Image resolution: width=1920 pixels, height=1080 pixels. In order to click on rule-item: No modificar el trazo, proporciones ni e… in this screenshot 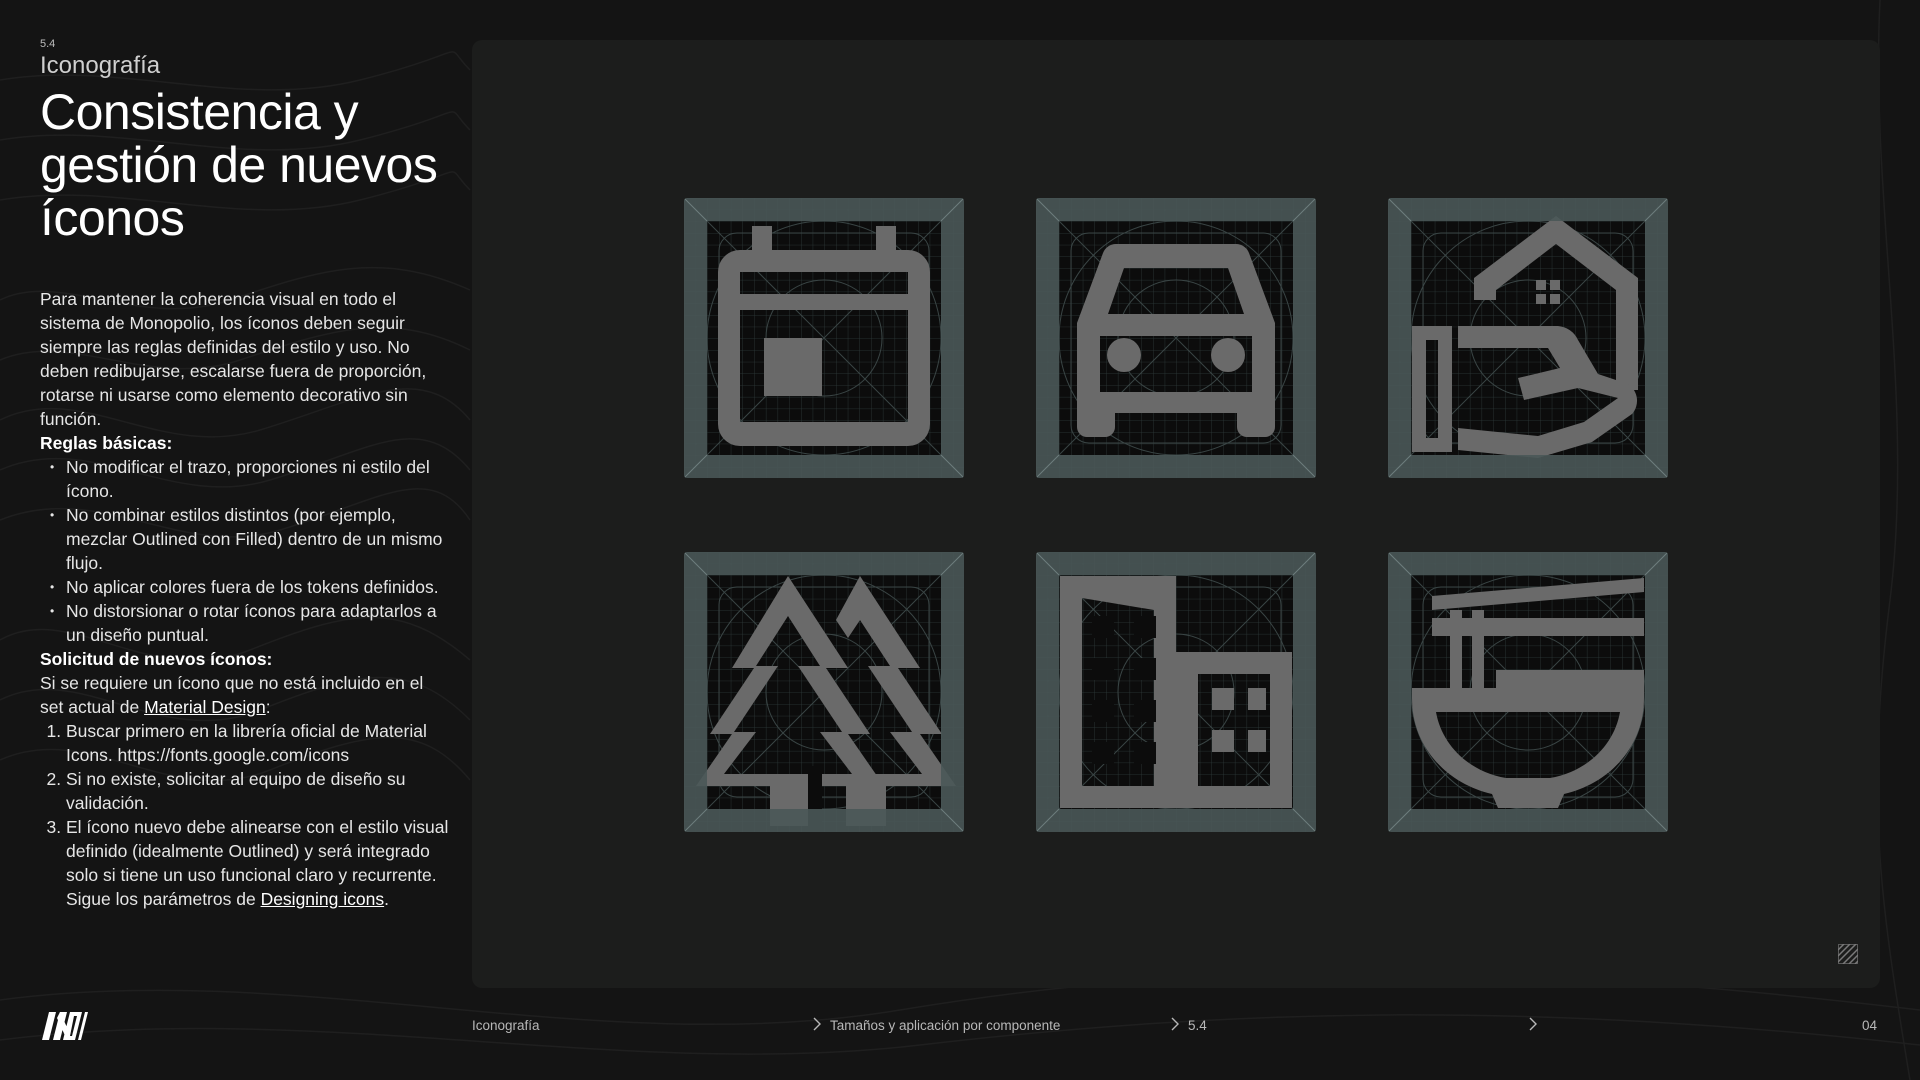, I will do `click(250, 479)`.